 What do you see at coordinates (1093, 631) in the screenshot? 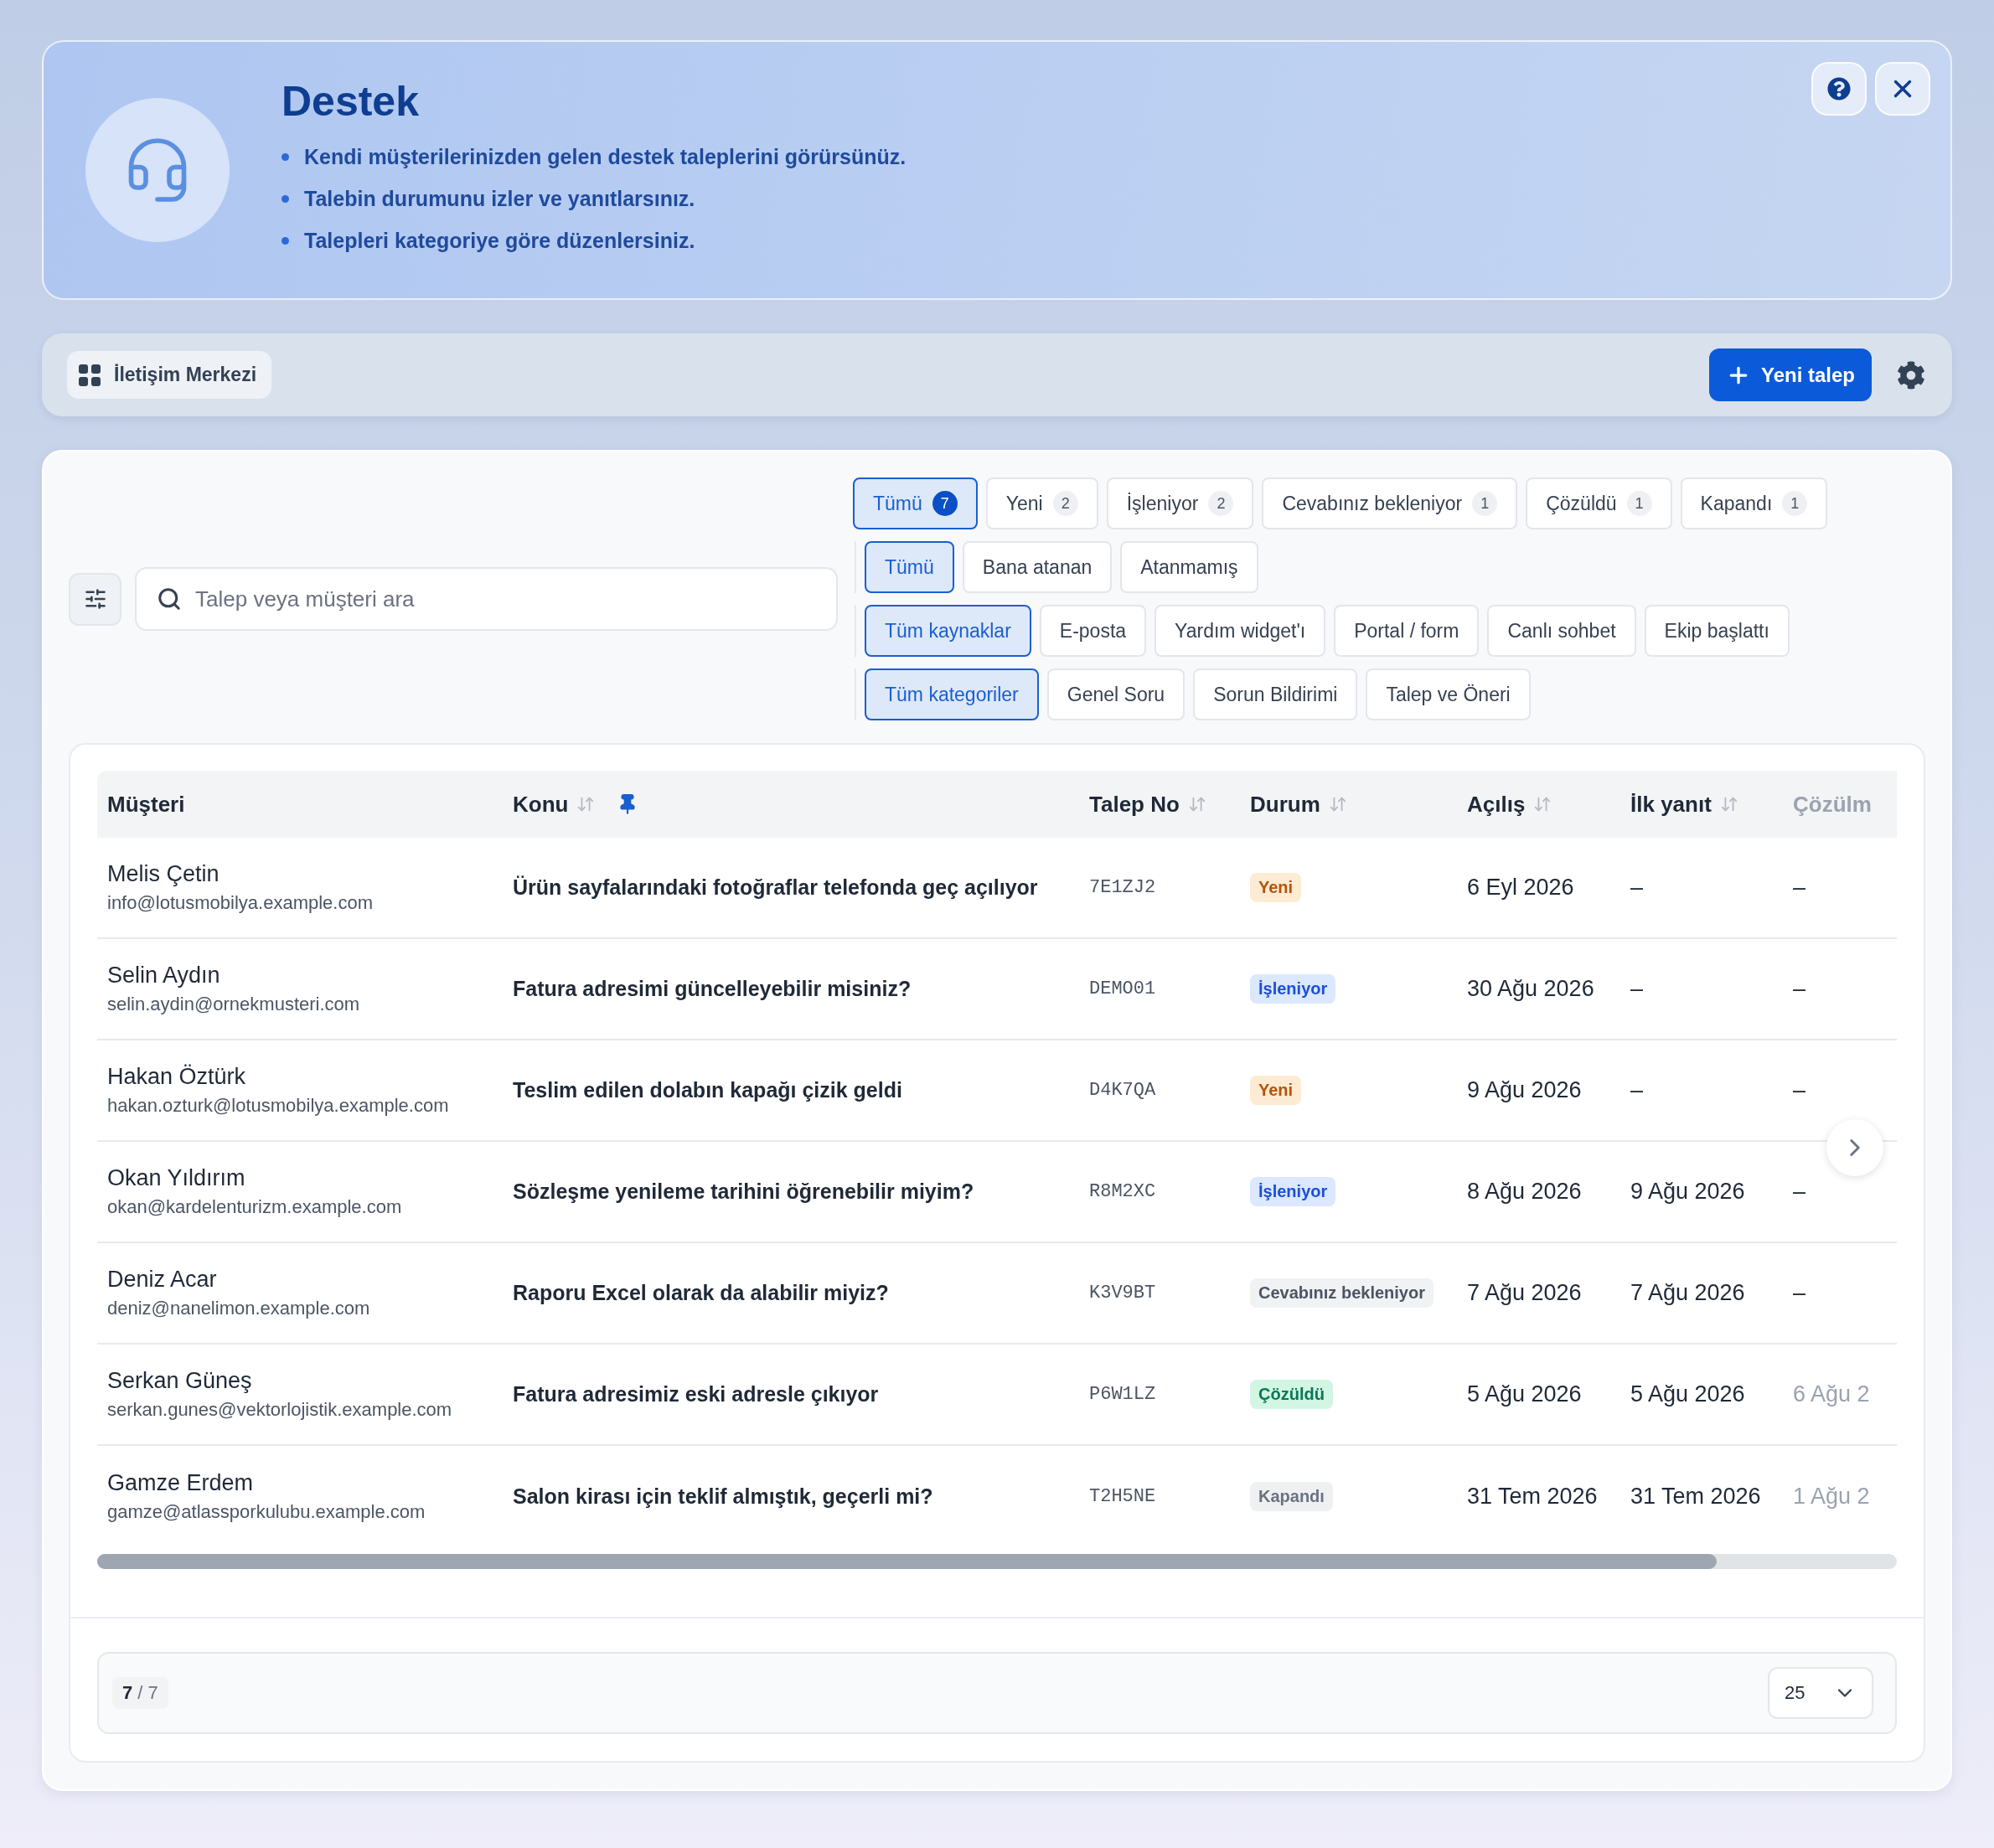
I see `filter-chip: E-posta` at bounding box center [1093, 631].